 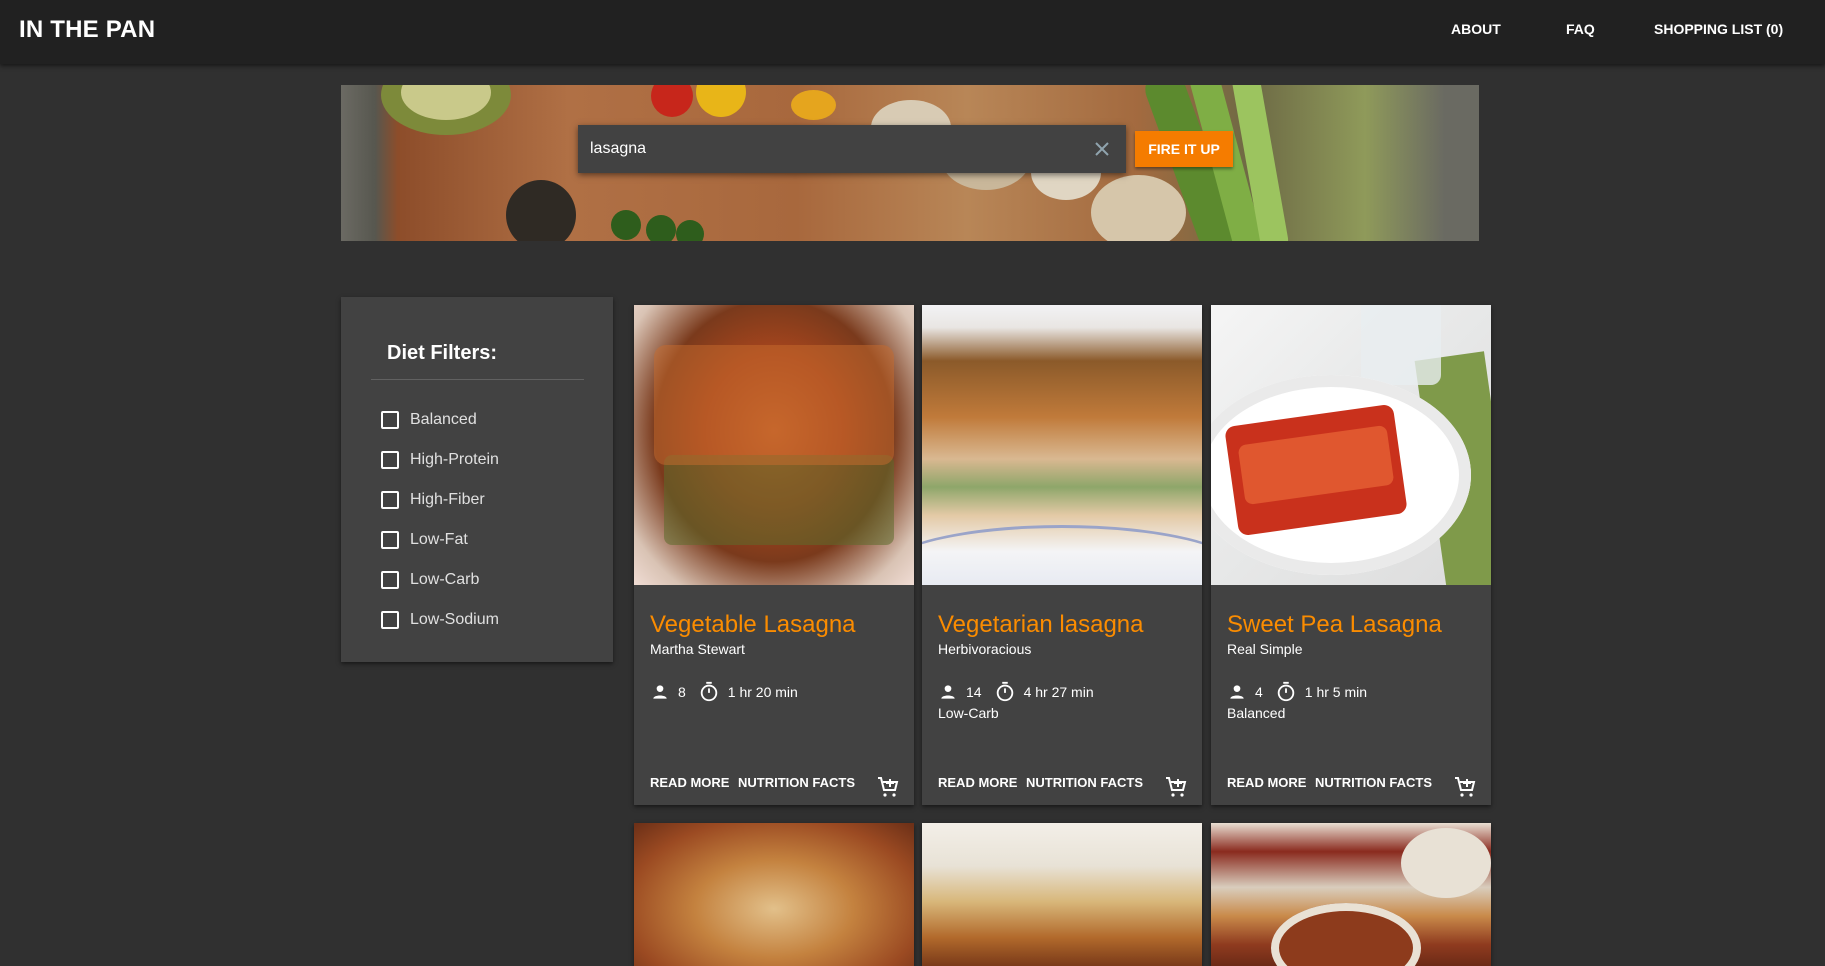 What do you see at coordinates (830, 149) in the screenshot?
I see `search-input` at bounding box center [830, 149].